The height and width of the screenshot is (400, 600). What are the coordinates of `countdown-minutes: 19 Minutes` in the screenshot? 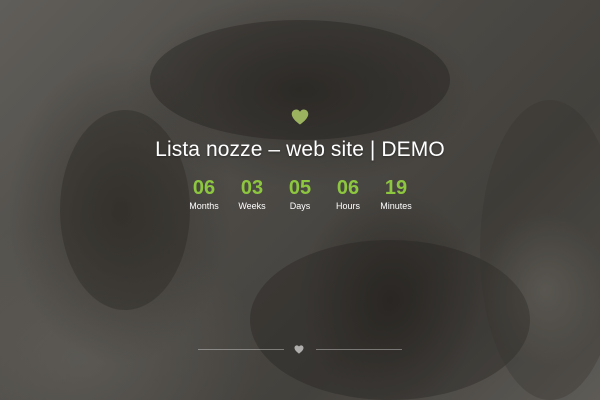 It's located at (396, 194).